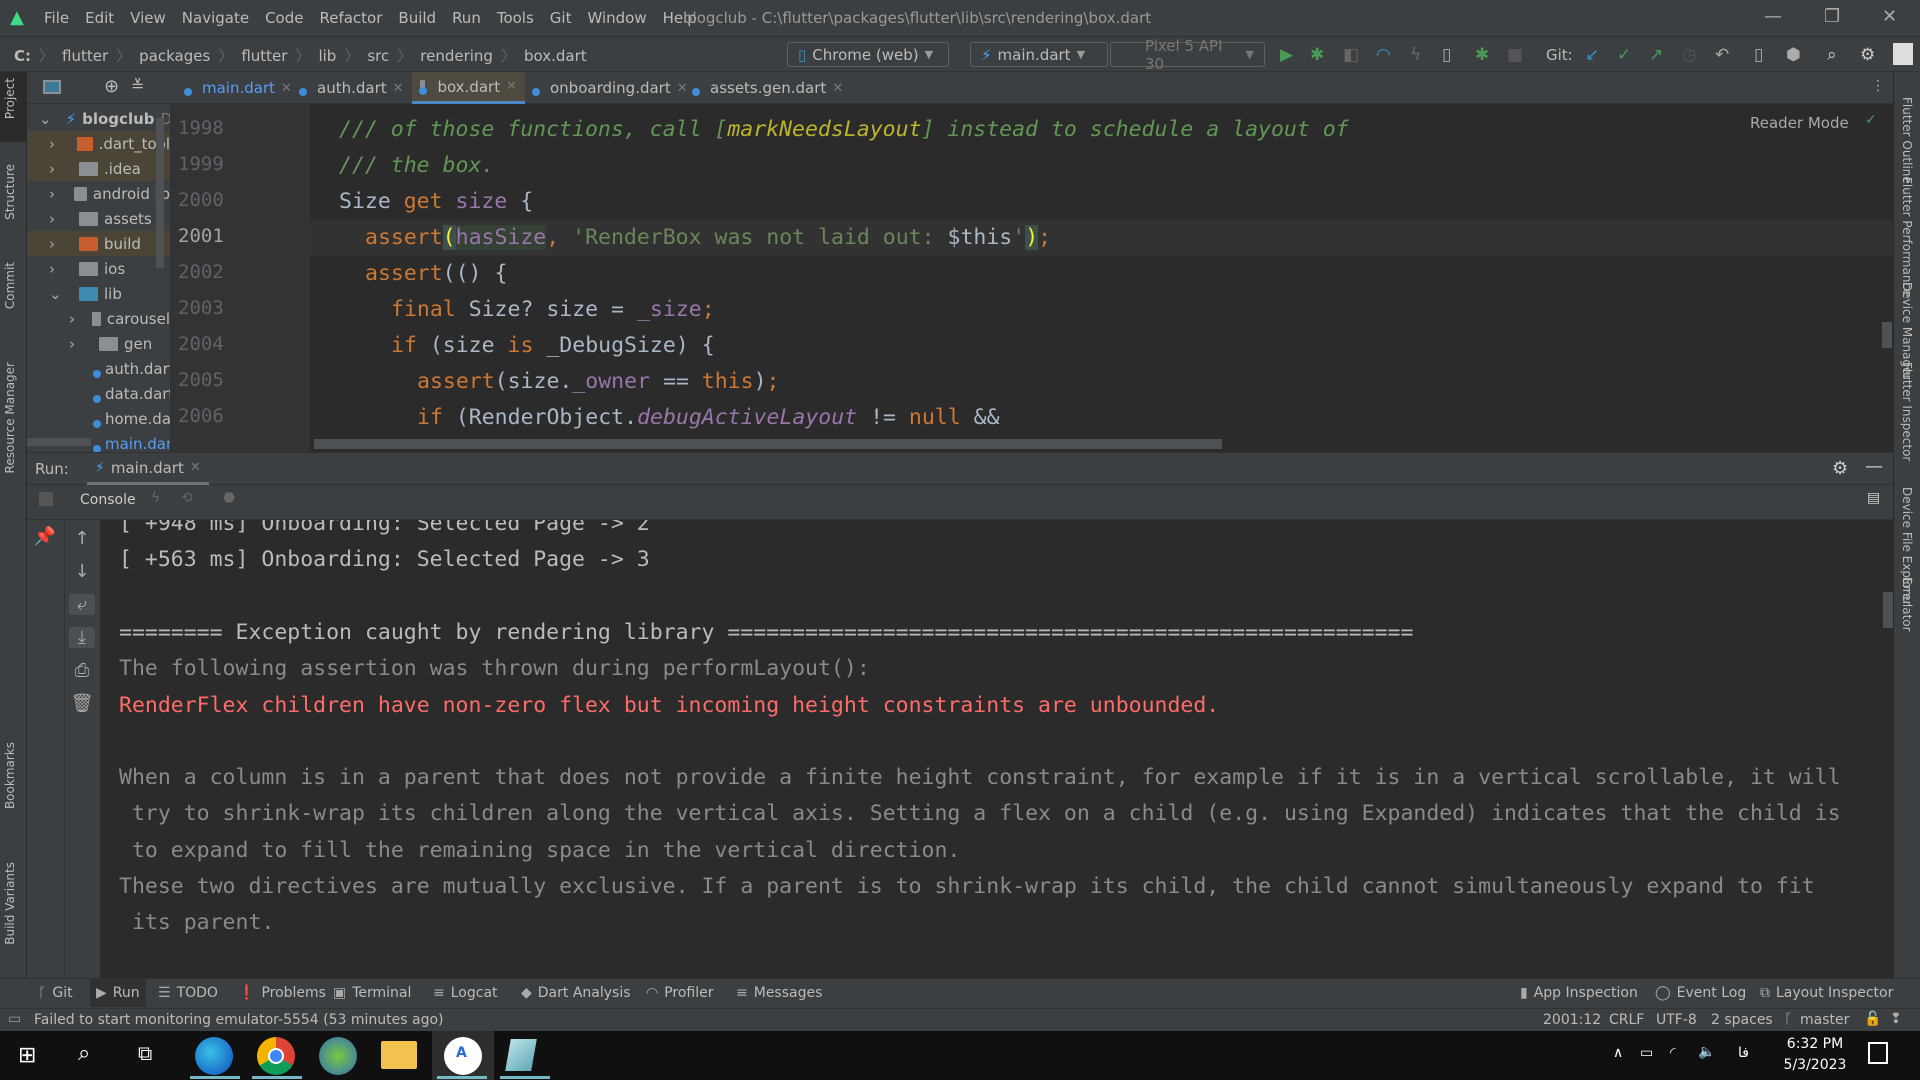 The height and width of the screenshot is (1080, 1920). What do you see at coordinates (1317, 55) in the screenshot?
I see `debug-icon: ✱` at bounding box center [1317, 55].